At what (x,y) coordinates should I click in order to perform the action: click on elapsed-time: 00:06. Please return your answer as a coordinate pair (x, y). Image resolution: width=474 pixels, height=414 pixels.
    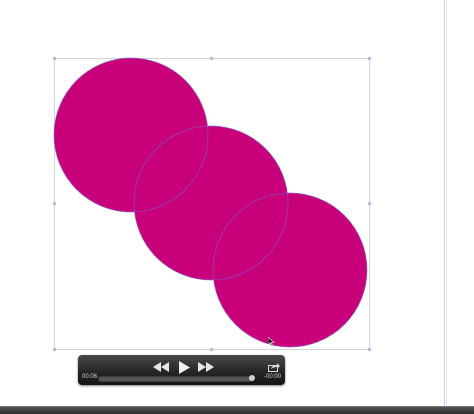
    Looking at the image, I should click on (90, 377).